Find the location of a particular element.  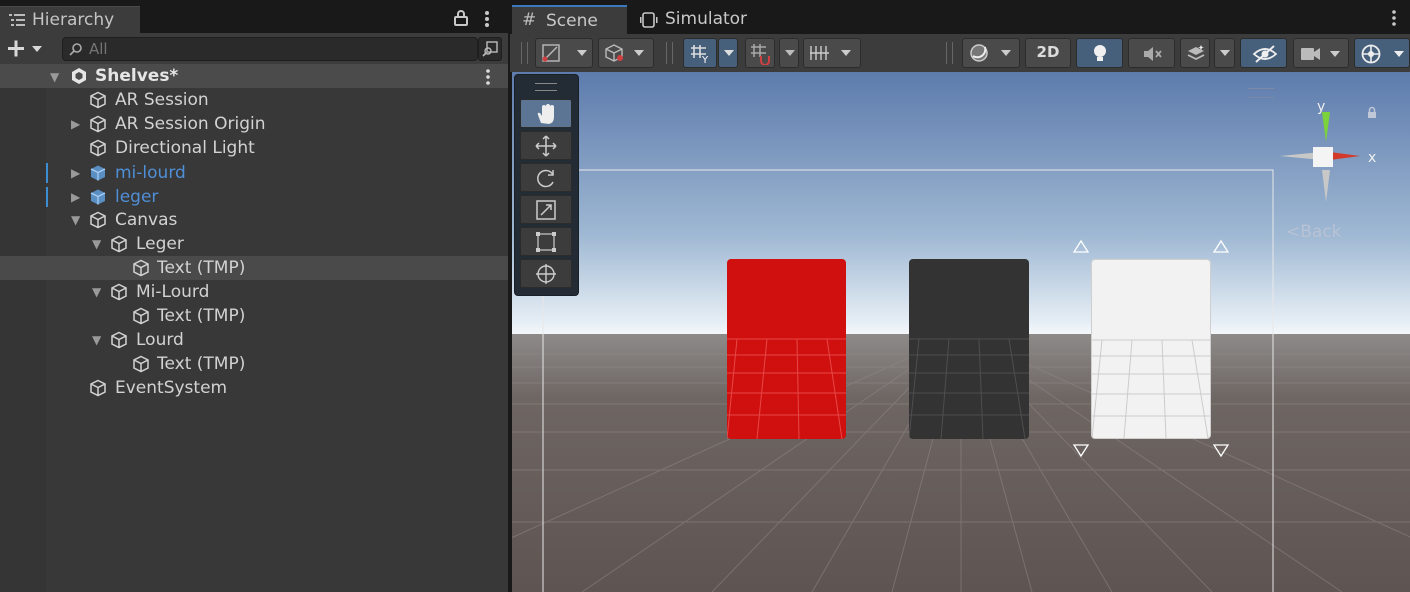

card-grid-reflection is located at coordinates (786, 388).